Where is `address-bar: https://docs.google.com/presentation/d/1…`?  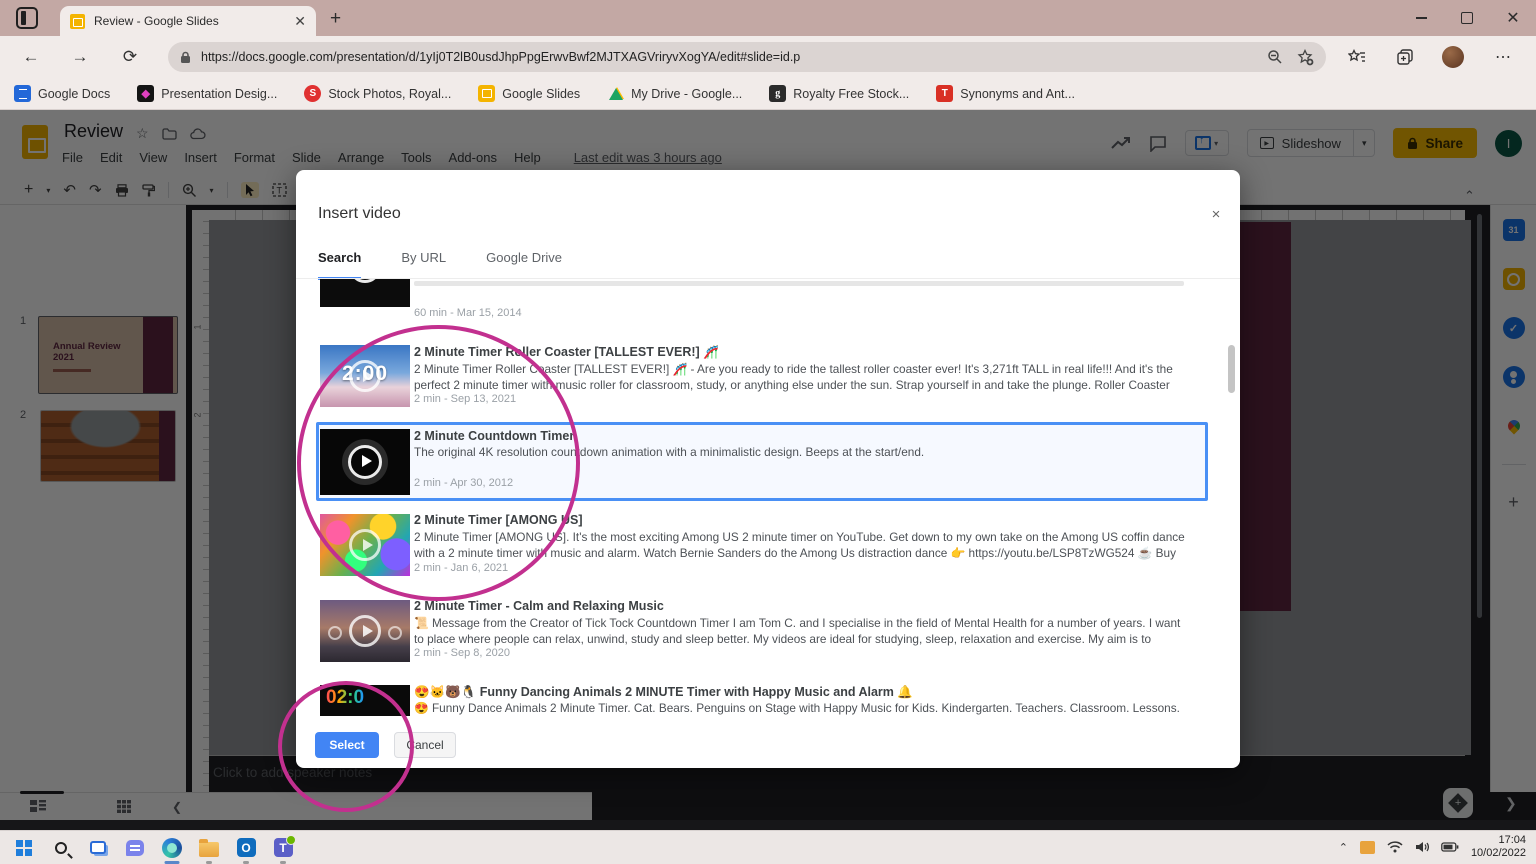
address-bar: https://docs.google.com/presentation/d/1… is located at coordinates (747, 57).